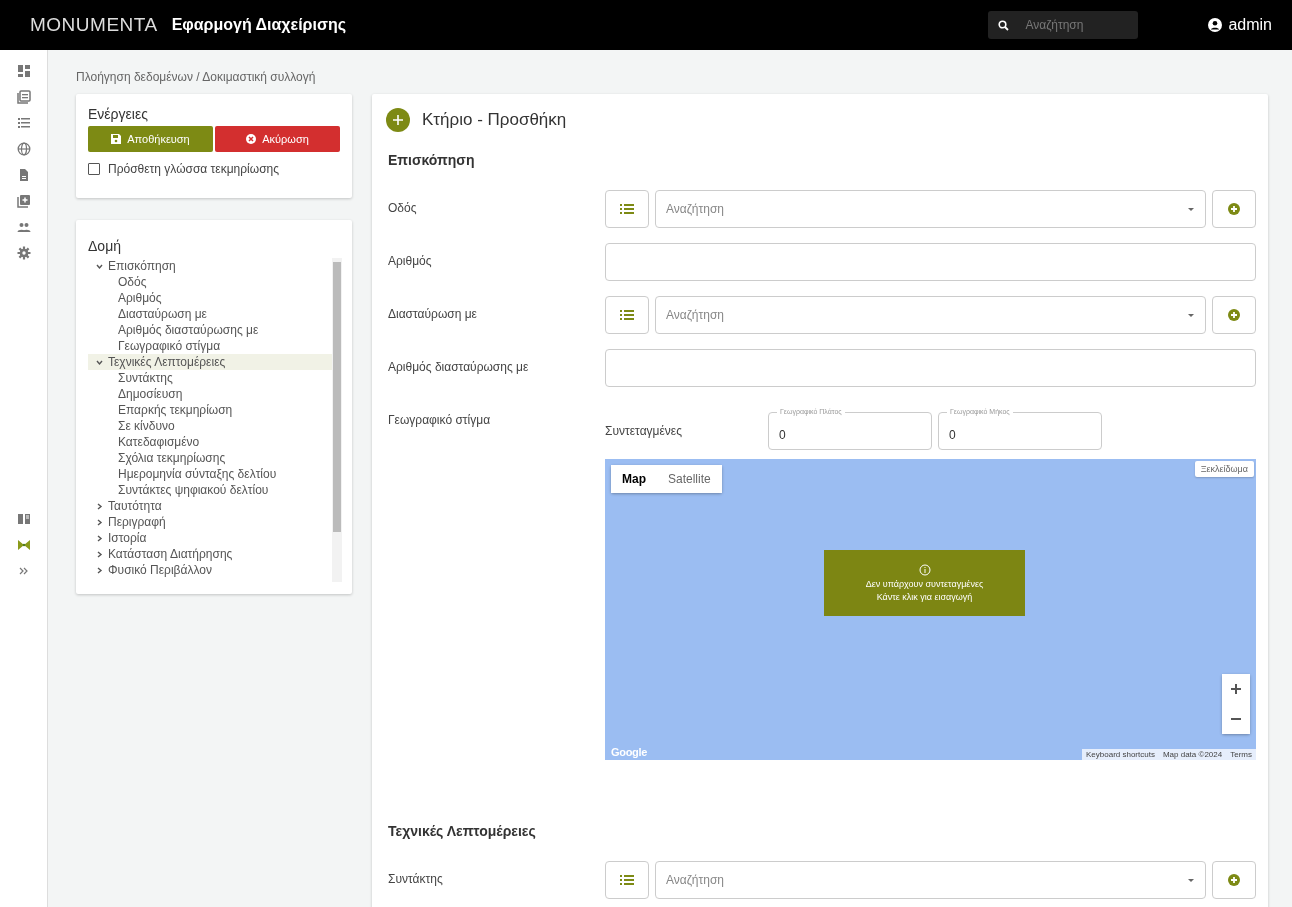  Describe the element at coordinates (458, 366) in the screenshot. I see `field-label: Αριθμός διασταύρωσης με` at that location.